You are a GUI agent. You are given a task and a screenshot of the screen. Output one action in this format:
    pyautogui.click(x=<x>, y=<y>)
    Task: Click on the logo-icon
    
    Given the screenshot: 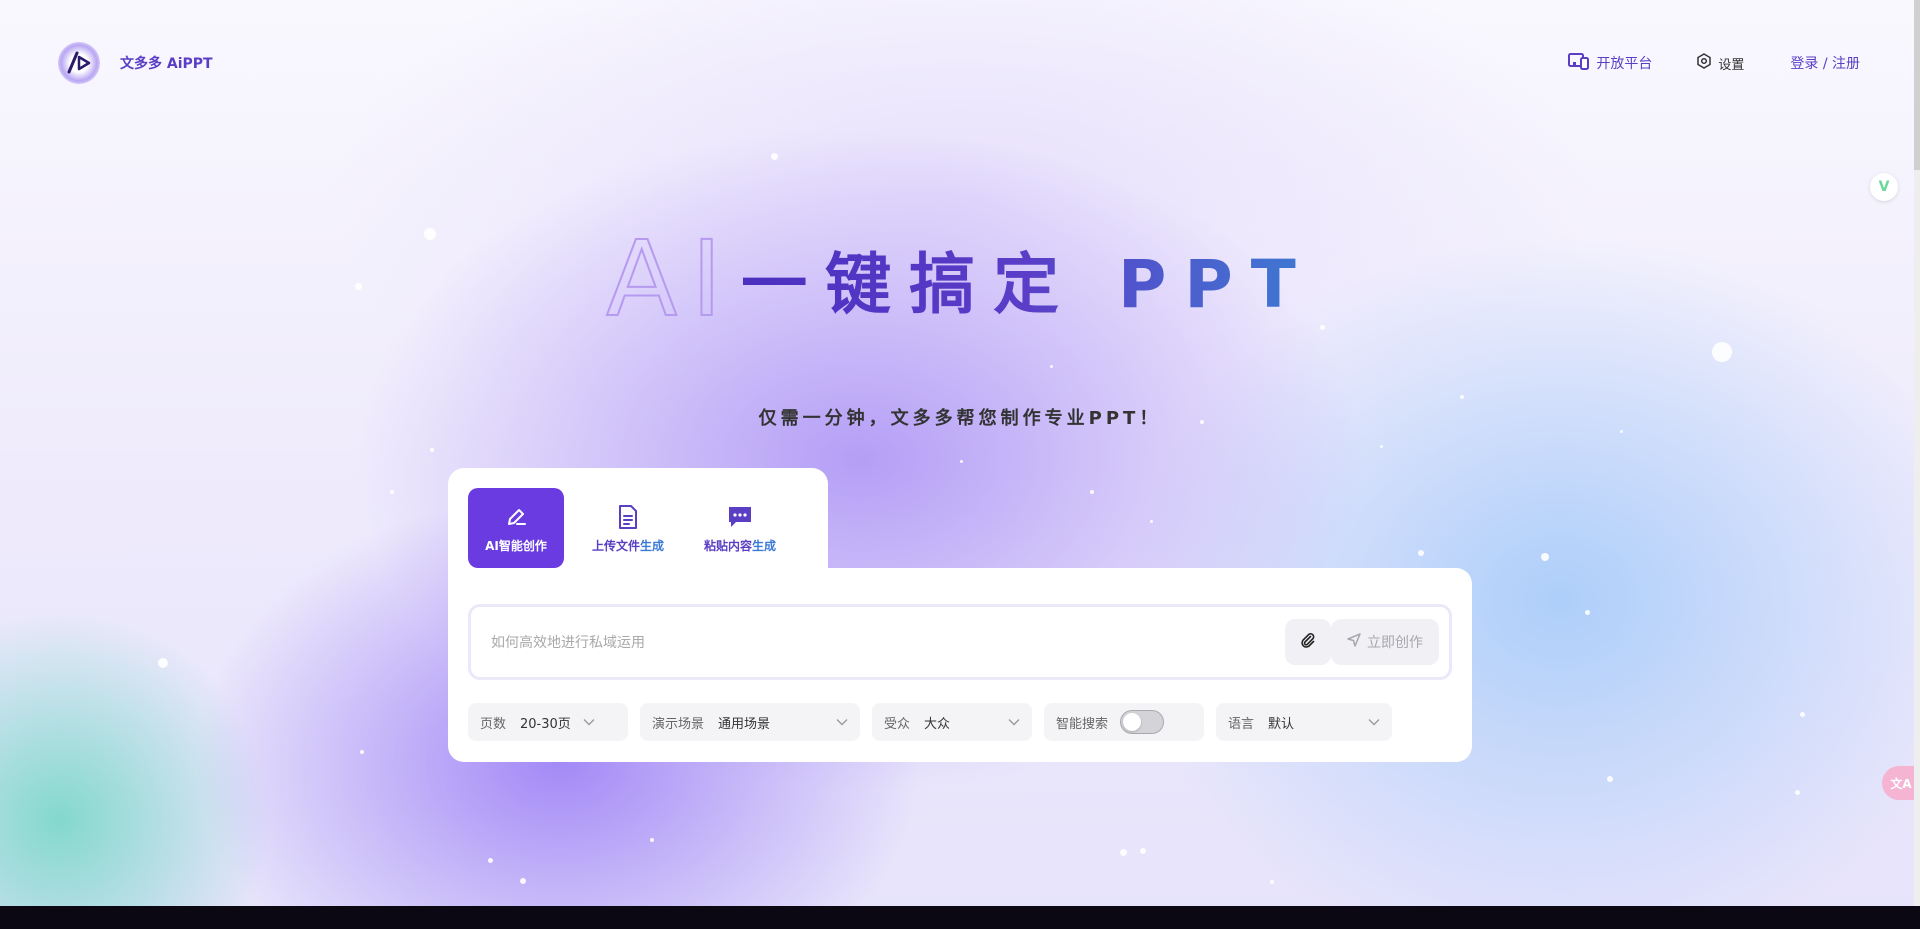 What is the action you would take?
    pyautogui.click(x=79, y=63)
    